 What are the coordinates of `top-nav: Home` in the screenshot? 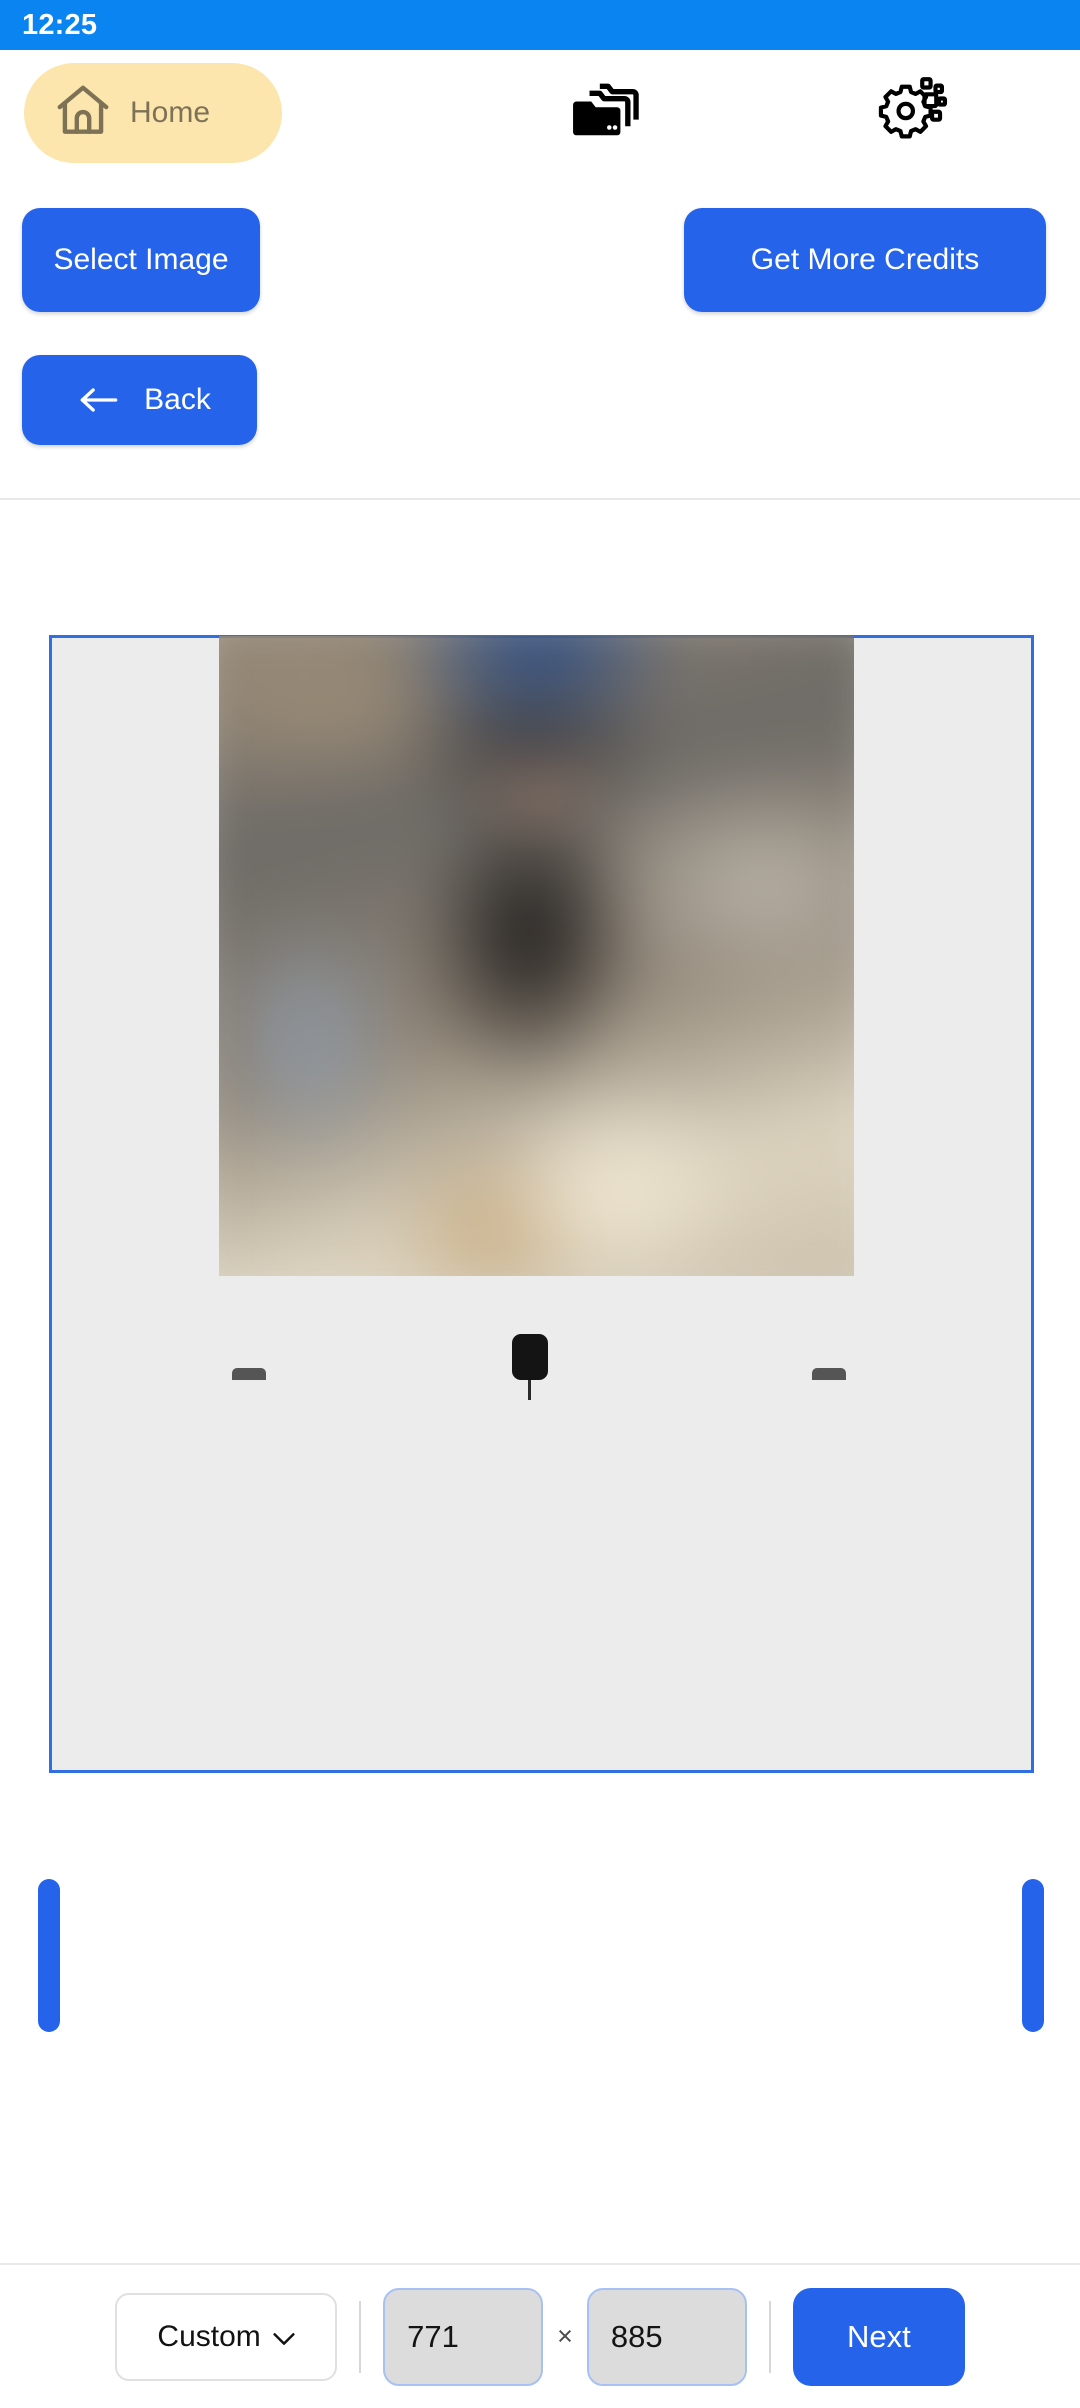 It's located at (540, 120).